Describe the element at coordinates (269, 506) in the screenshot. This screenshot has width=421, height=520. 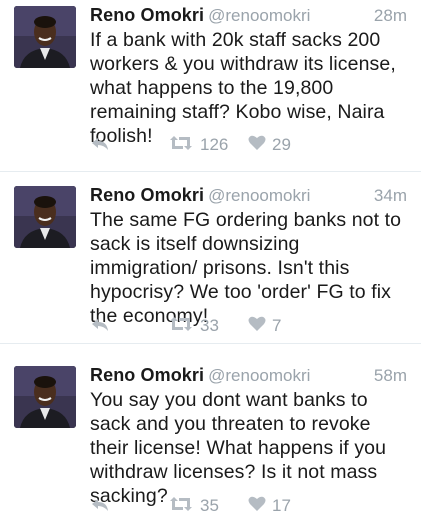
I see `like-button: 17` at that location.